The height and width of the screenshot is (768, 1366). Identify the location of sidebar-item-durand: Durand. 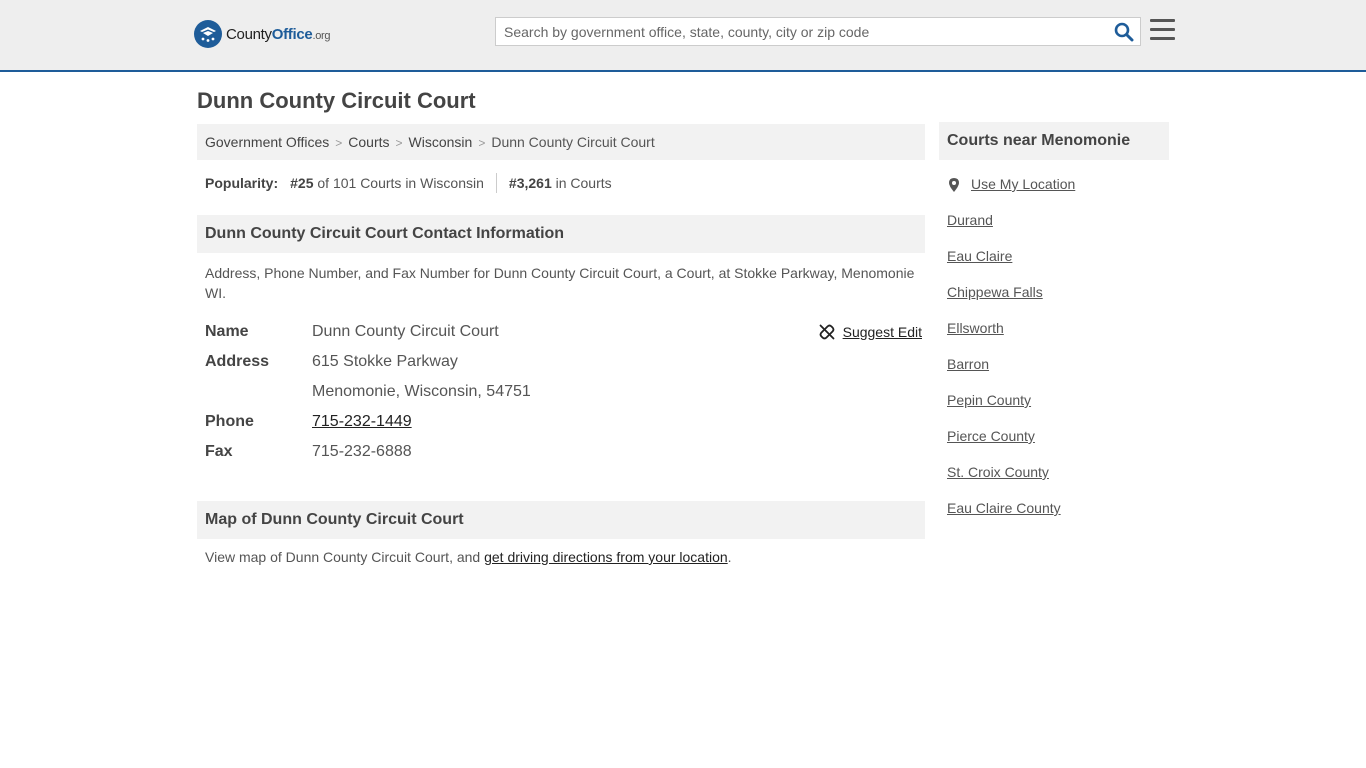
(1058, 230).